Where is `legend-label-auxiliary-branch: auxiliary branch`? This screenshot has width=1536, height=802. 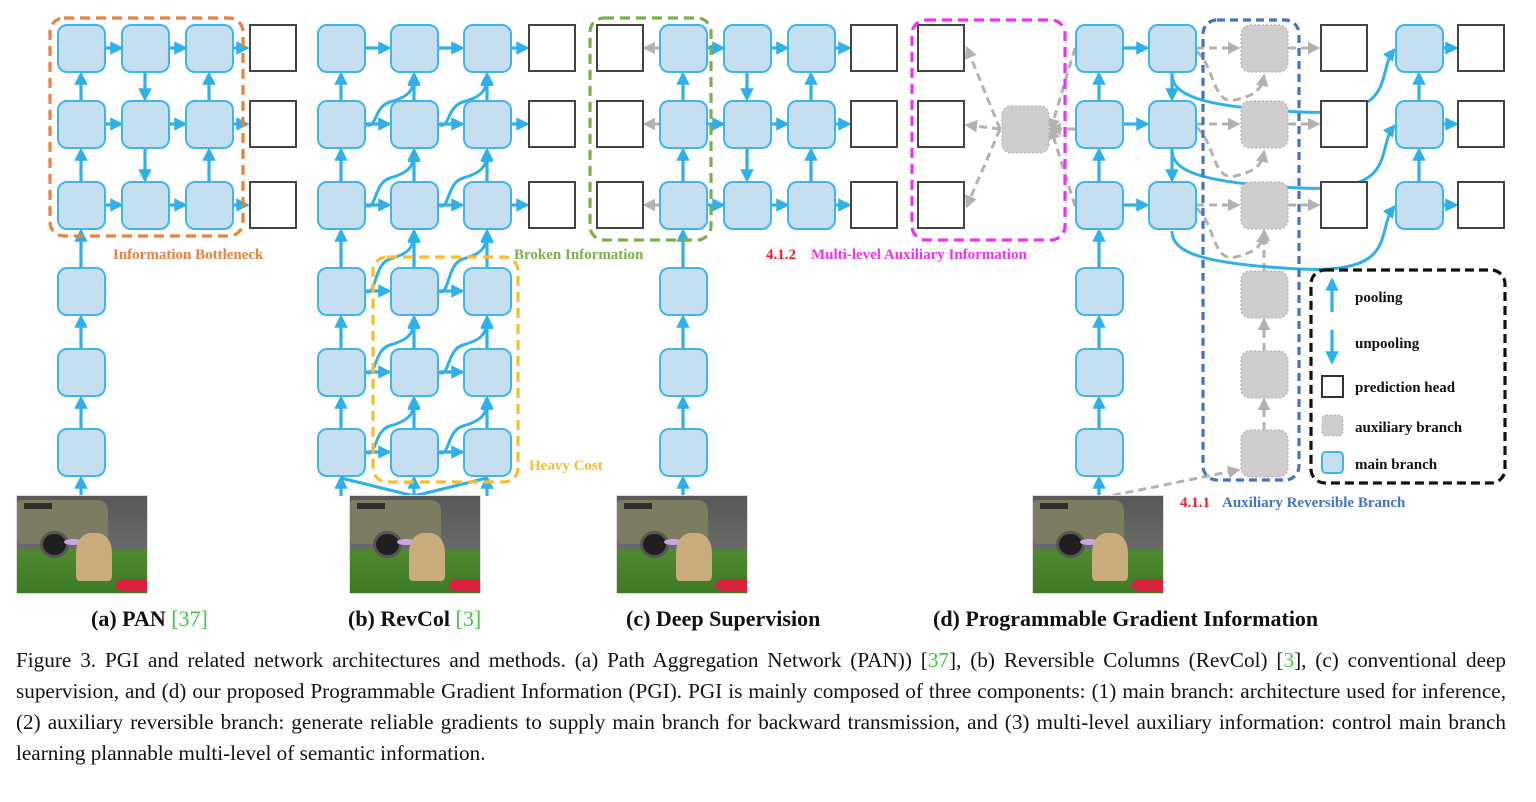 legend-label-auxiliary-branch: auxiliary branch is located at coordinates (1409, 428).